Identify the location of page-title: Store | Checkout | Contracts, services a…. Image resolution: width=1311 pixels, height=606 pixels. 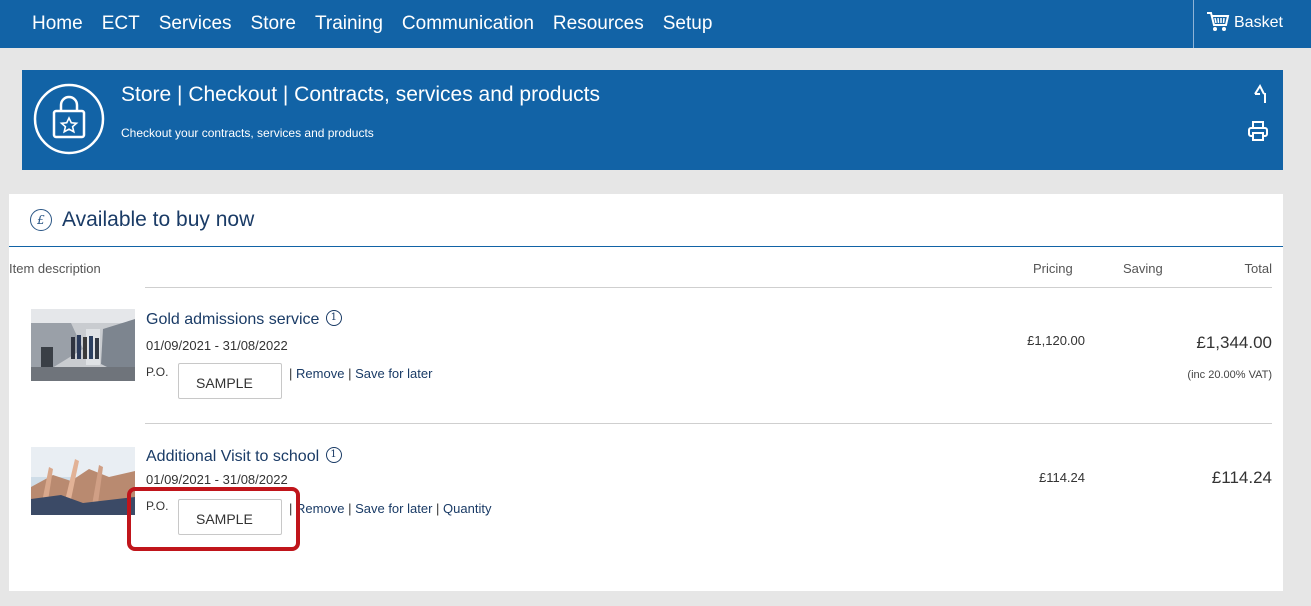
(360, 94).